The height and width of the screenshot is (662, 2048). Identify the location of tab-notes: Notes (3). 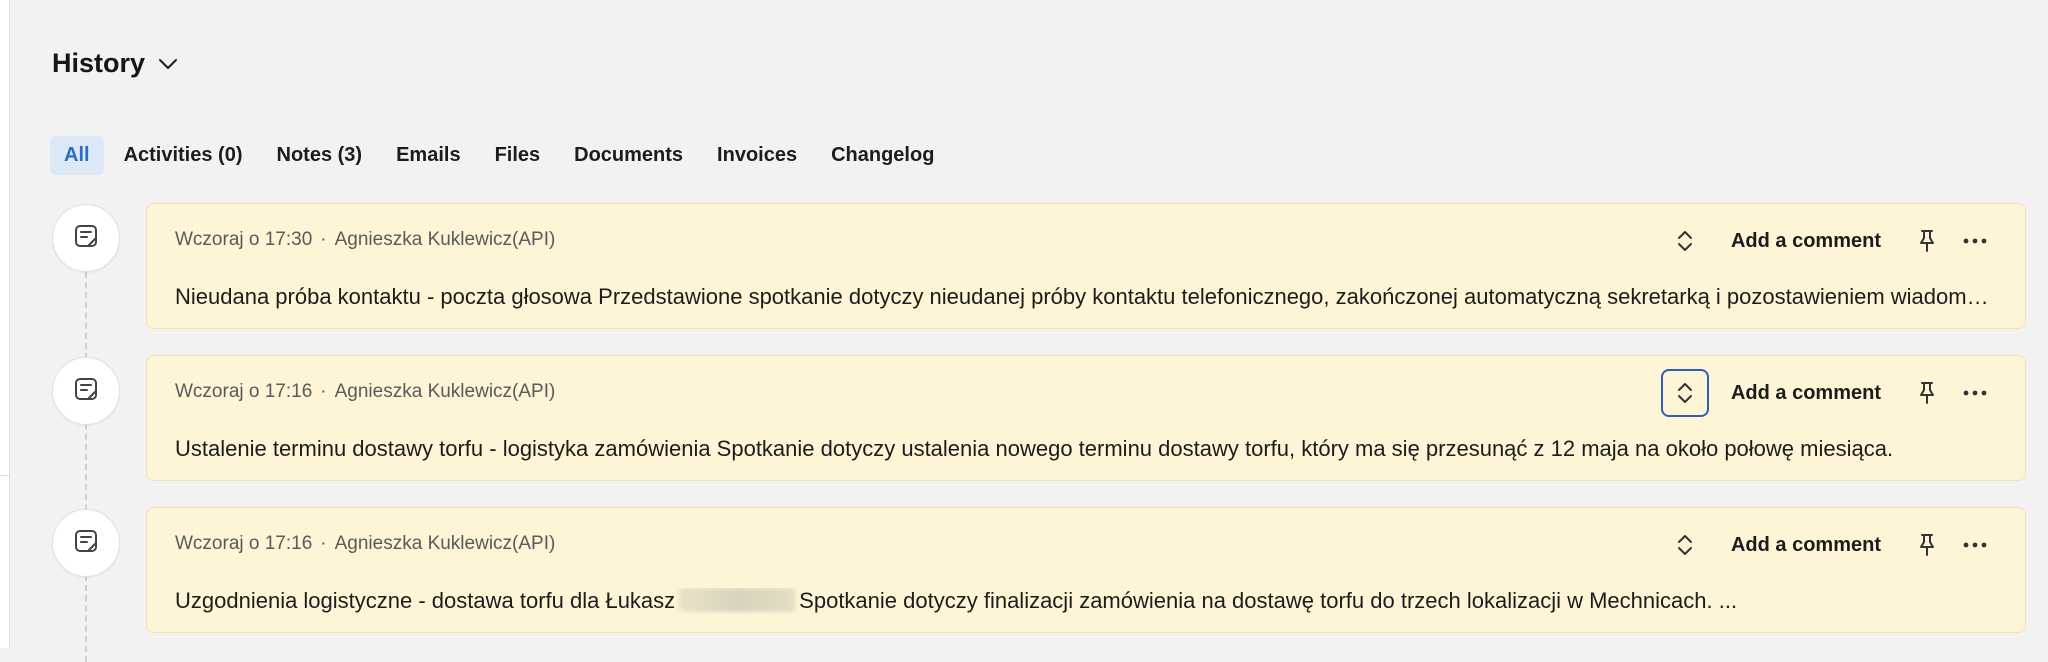
(320, 155).